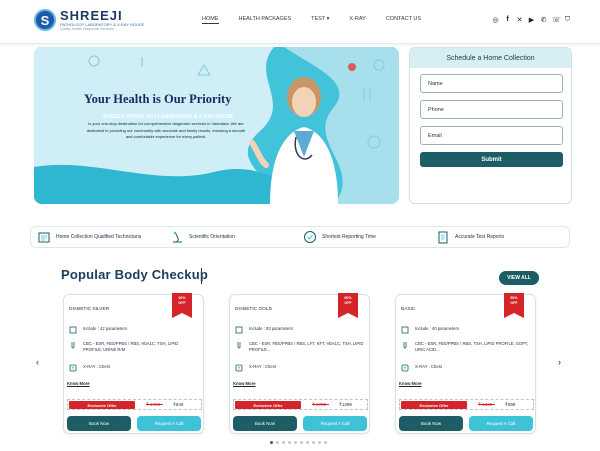 Image resolution: width=600 pixels, height=451 pixels. What do you see at coordinates (437, 328) in the screenshot?
I see `package-parameters: Include : 40 parameters` at bounding box center [437, 328].